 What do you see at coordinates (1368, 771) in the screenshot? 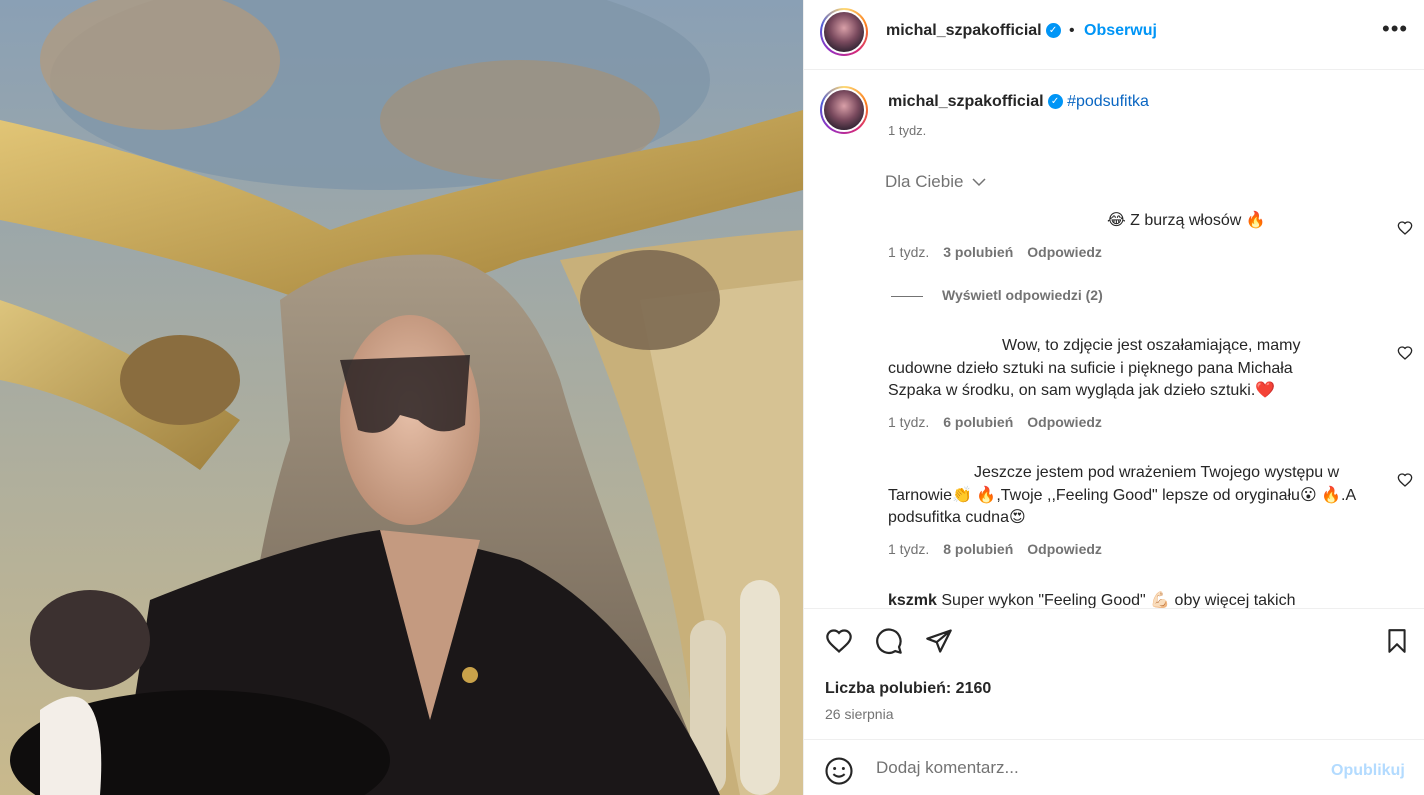
I see `publish-button: Opublikuj` at bounding box center [1368, 771].